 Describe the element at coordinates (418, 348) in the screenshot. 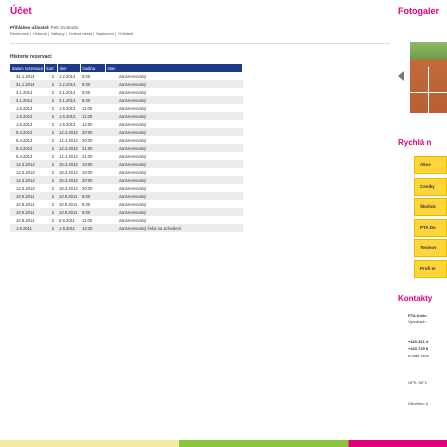

I see `contact-mobile: +420 725 8` at that location.